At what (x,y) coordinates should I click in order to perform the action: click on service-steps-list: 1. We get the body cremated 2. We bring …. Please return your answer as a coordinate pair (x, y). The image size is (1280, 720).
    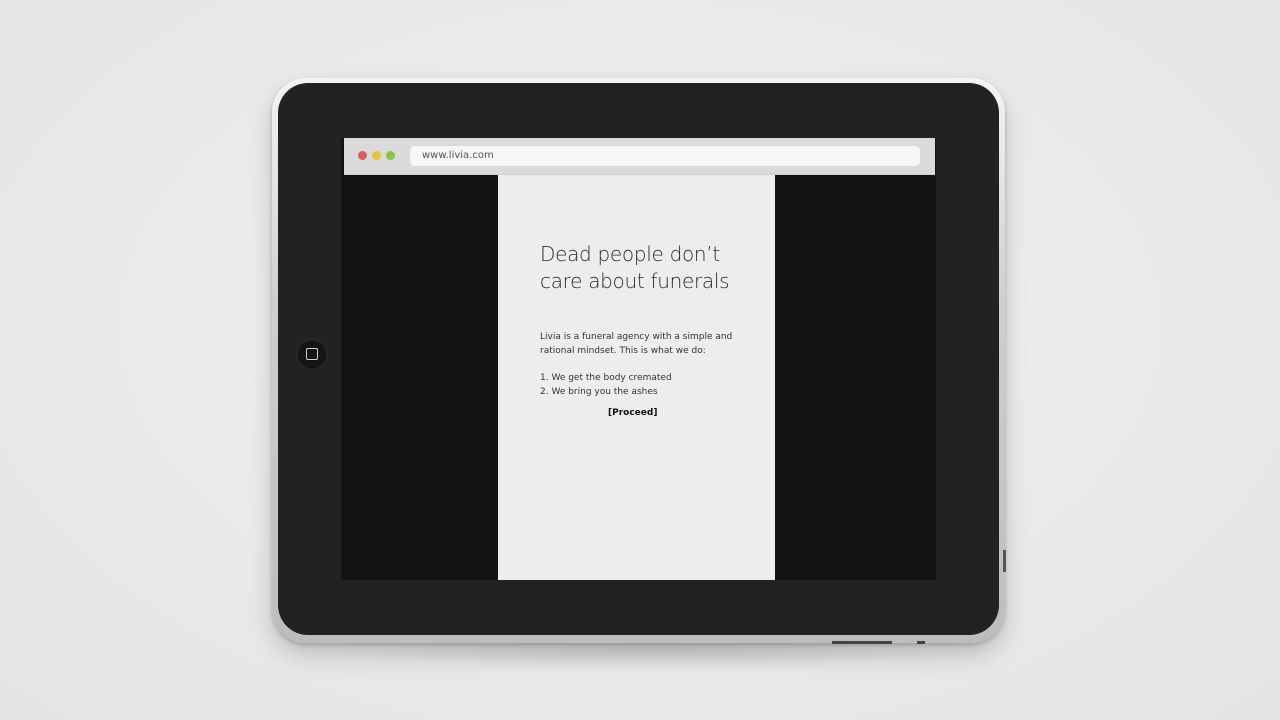
    Looking at the image, I should click on (640, 385).